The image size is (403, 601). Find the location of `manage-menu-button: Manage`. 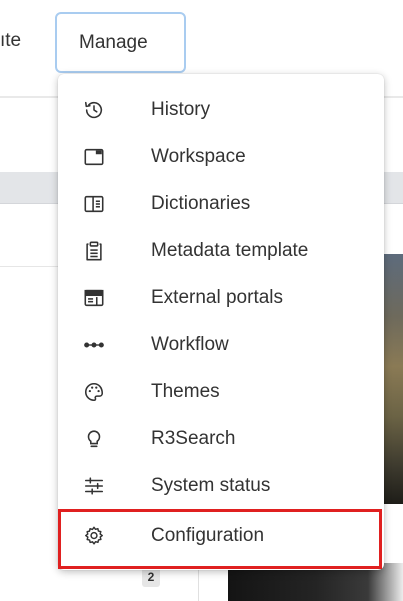

manage-menu-button: Manage is located at coordinates (120, 42).